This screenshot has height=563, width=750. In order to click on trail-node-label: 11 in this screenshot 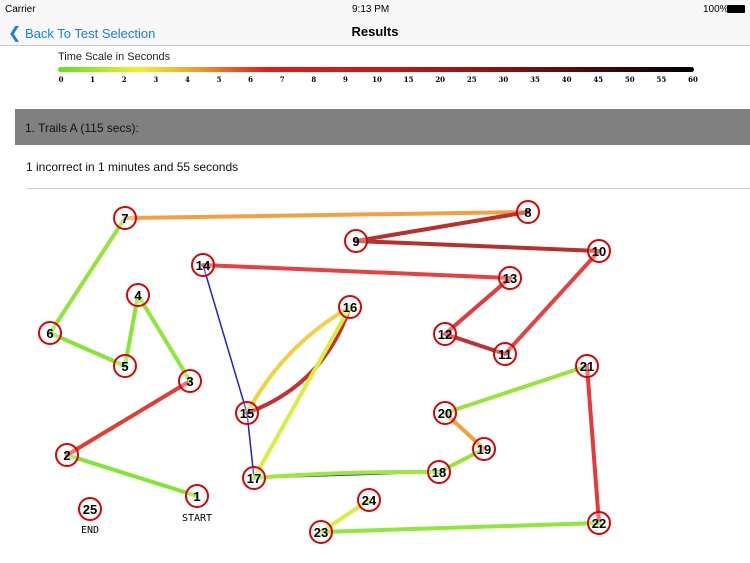, I will do `click(505, 354)`.